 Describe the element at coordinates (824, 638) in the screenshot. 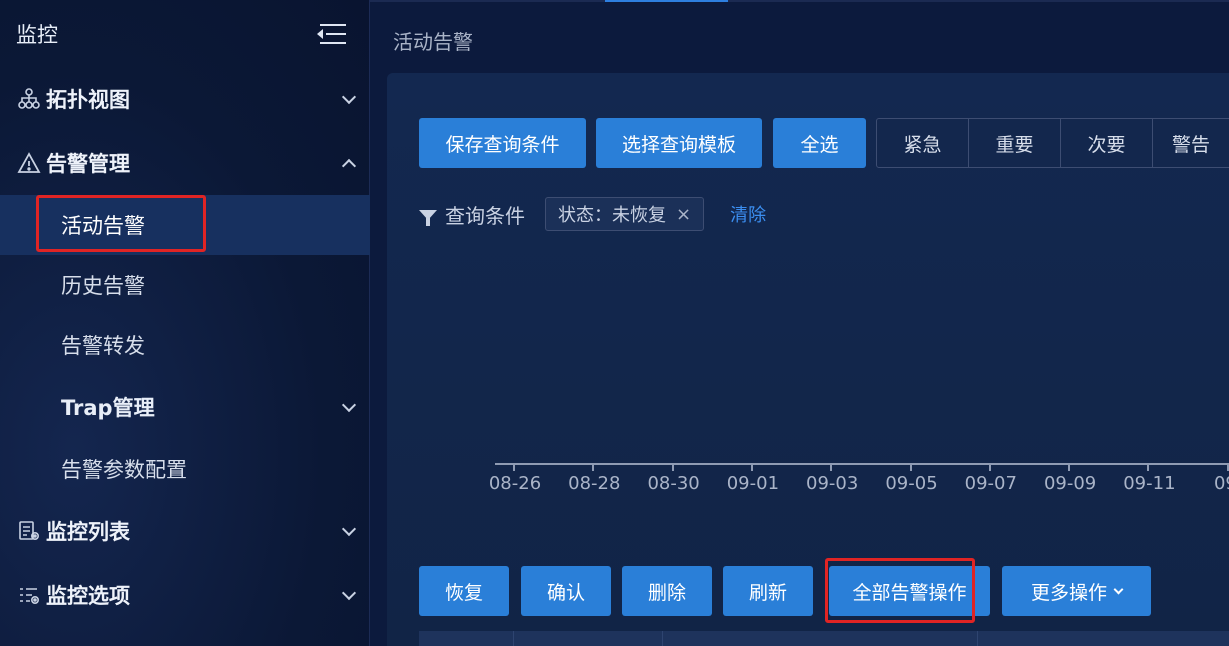

I see `alarm-table-header` at that location.